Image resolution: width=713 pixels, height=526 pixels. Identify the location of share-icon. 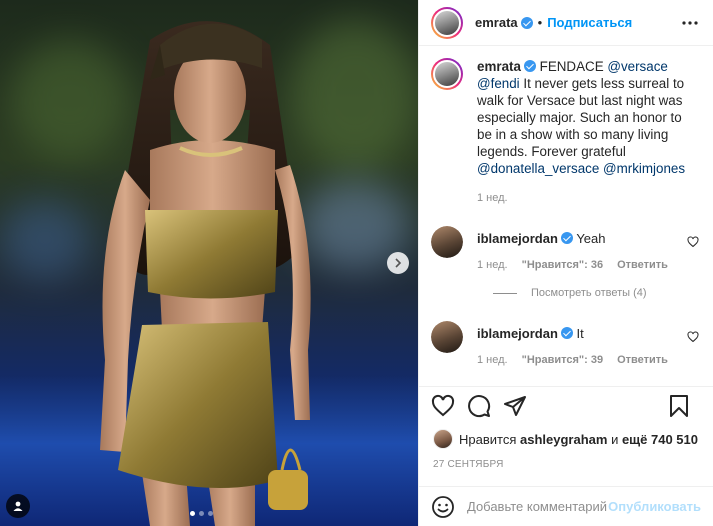
(515, 406).